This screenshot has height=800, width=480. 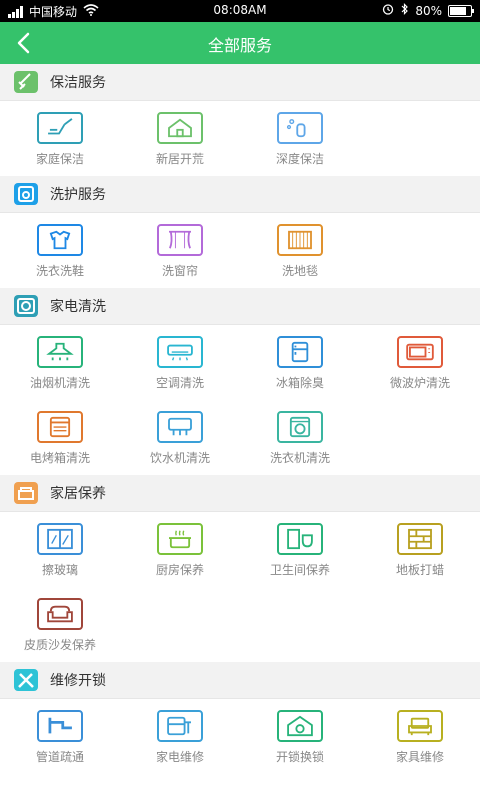 I want to click on service-item: 卫生间保养, so click(x=300, y=549).